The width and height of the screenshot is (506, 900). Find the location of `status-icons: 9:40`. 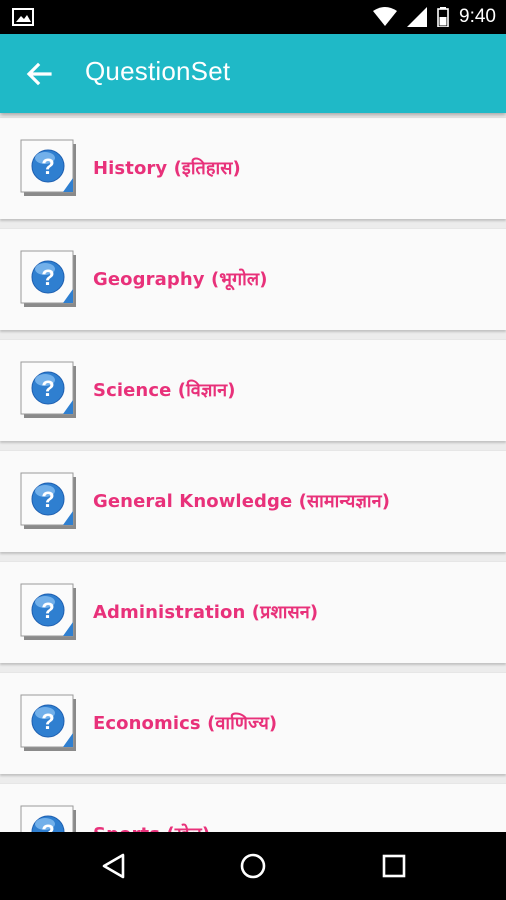

status-icons: 9:40 is located at coordinates (434, 17).